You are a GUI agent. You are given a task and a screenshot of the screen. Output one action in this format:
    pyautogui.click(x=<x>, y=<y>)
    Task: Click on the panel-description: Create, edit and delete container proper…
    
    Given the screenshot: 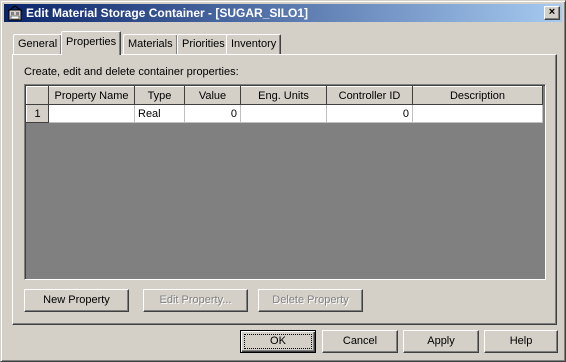 What is the action you would take?
    pyautogui.click(x=131, y=72)
    